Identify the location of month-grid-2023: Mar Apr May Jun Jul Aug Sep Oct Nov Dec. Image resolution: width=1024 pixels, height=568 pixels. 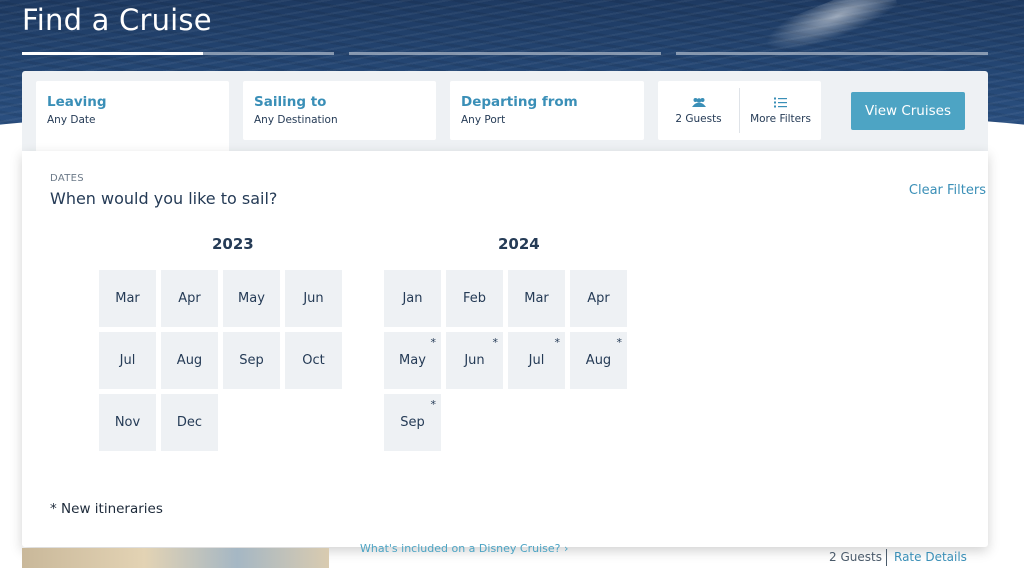
(220, 360).